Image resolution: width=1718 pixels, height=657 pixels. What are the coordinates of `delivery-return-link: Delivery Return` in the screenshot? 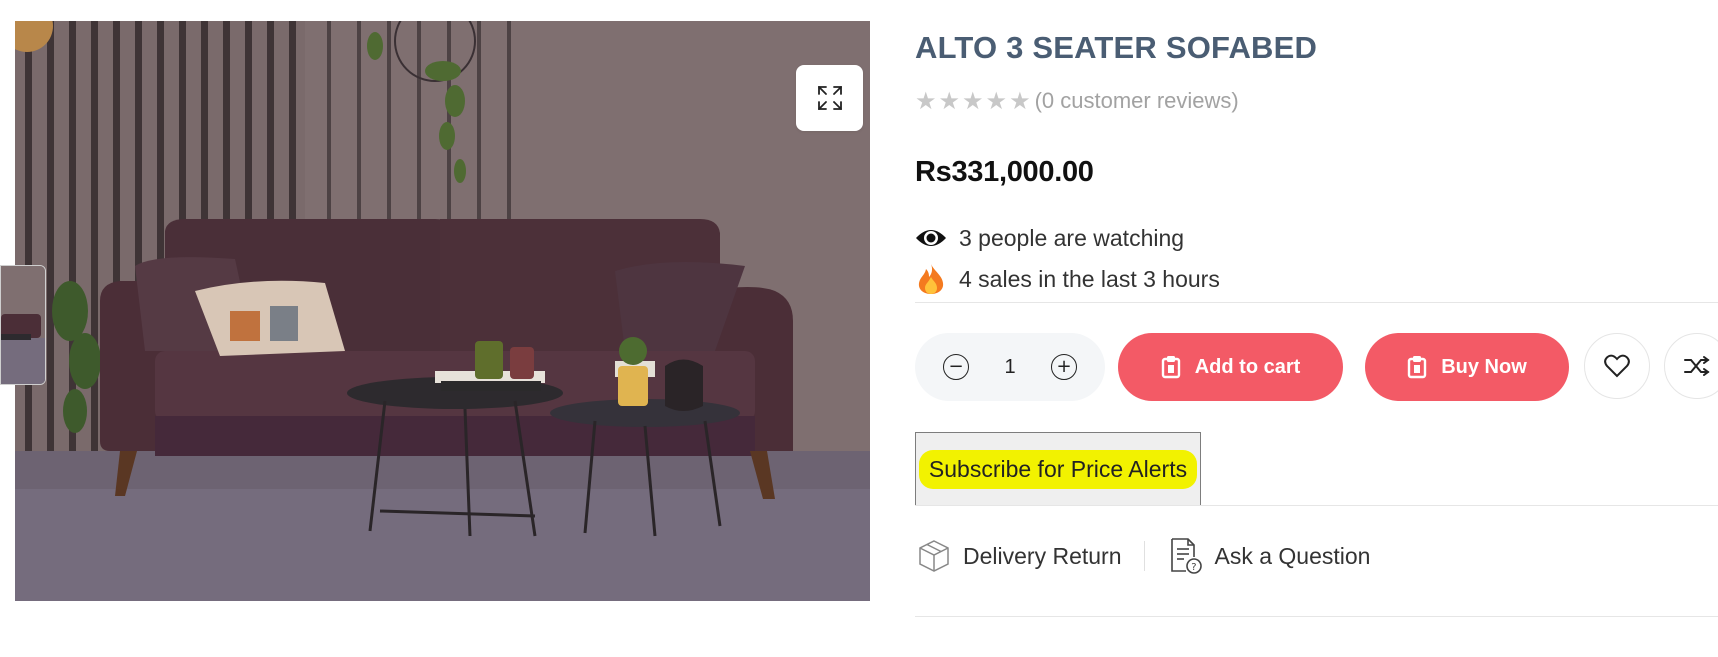 It's located at (1018, 556).